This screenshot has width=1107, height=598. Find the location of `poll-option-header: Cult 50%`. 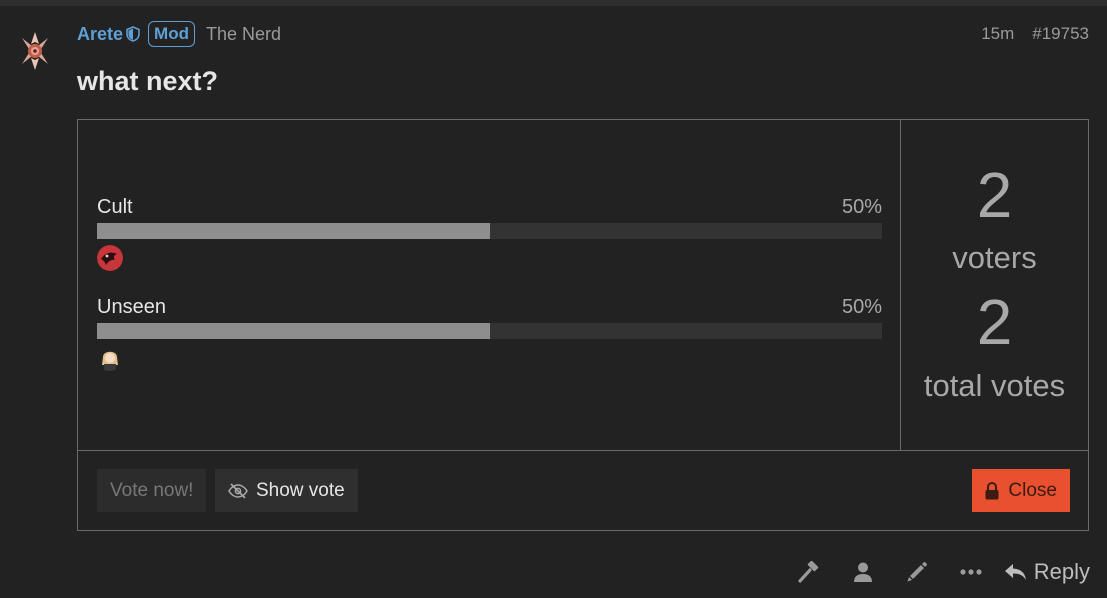

poll-option-header: Cult 50% is located at coordinates (489, 207).